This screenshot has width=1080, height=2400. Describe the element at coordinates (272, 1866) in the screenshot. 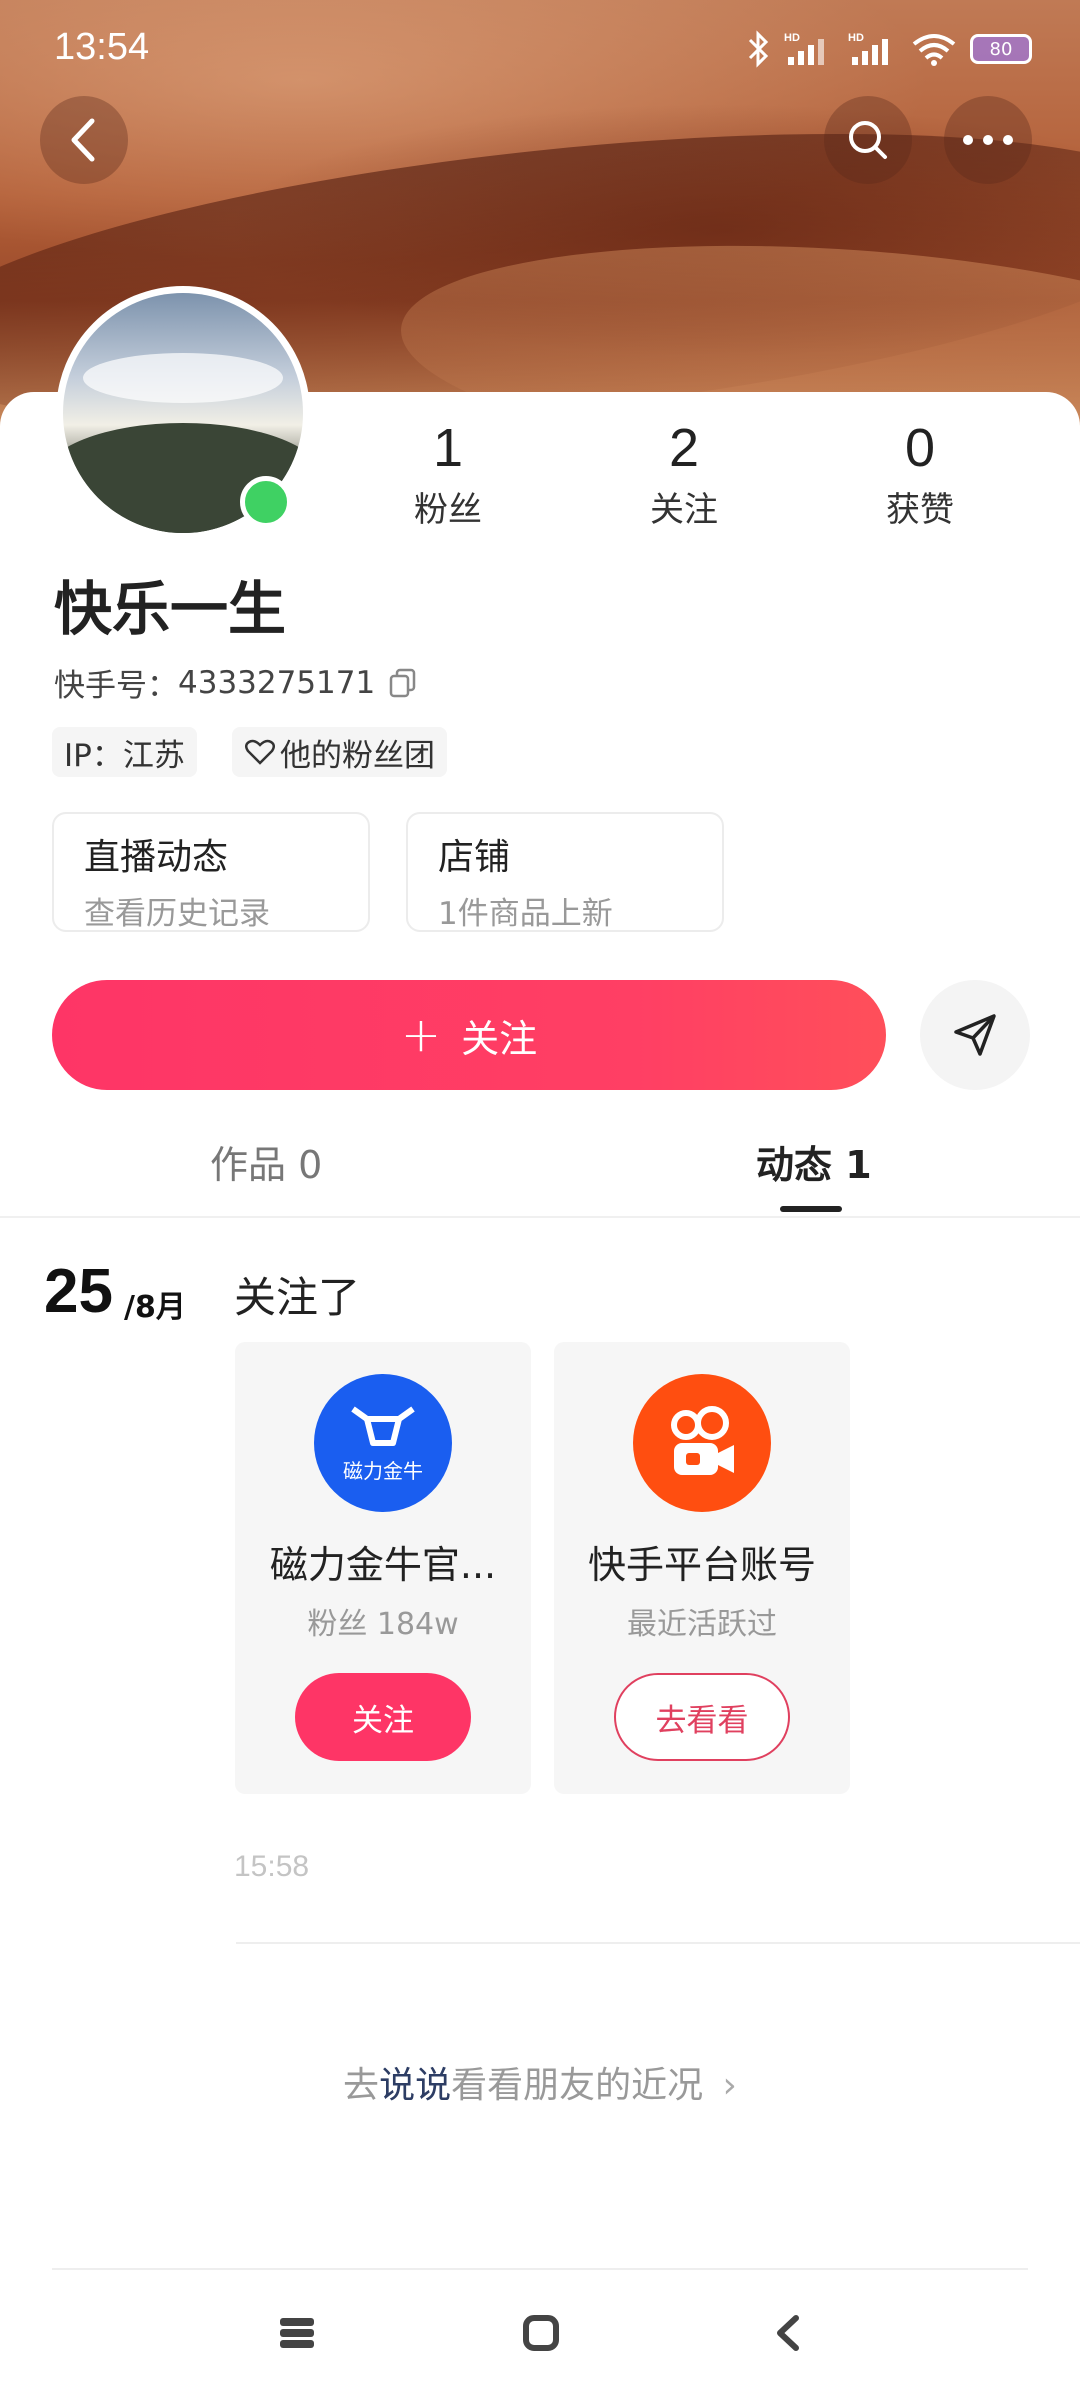

I see `feed-timestamp: 15:58` at that location.